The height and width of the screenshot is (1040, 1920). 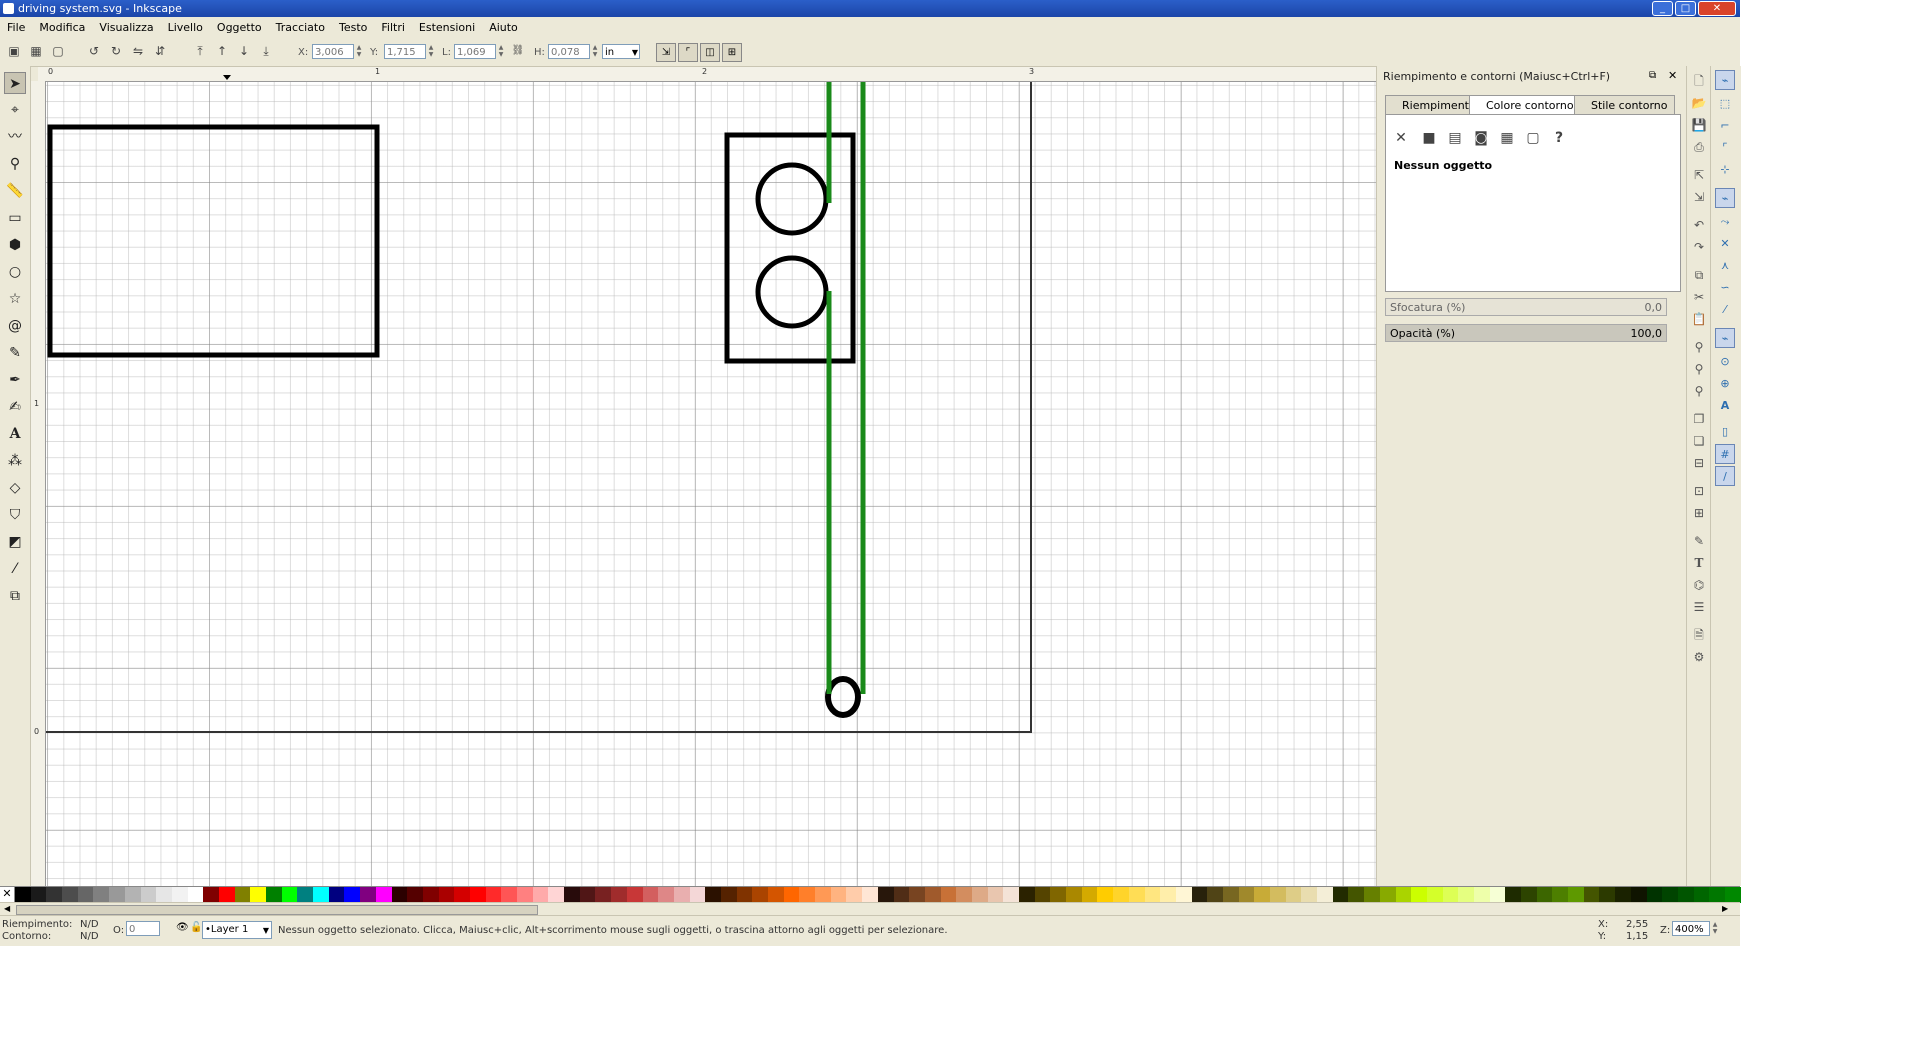 I want to click on snap-guide-icon: /, so click(x=1725, y=476).